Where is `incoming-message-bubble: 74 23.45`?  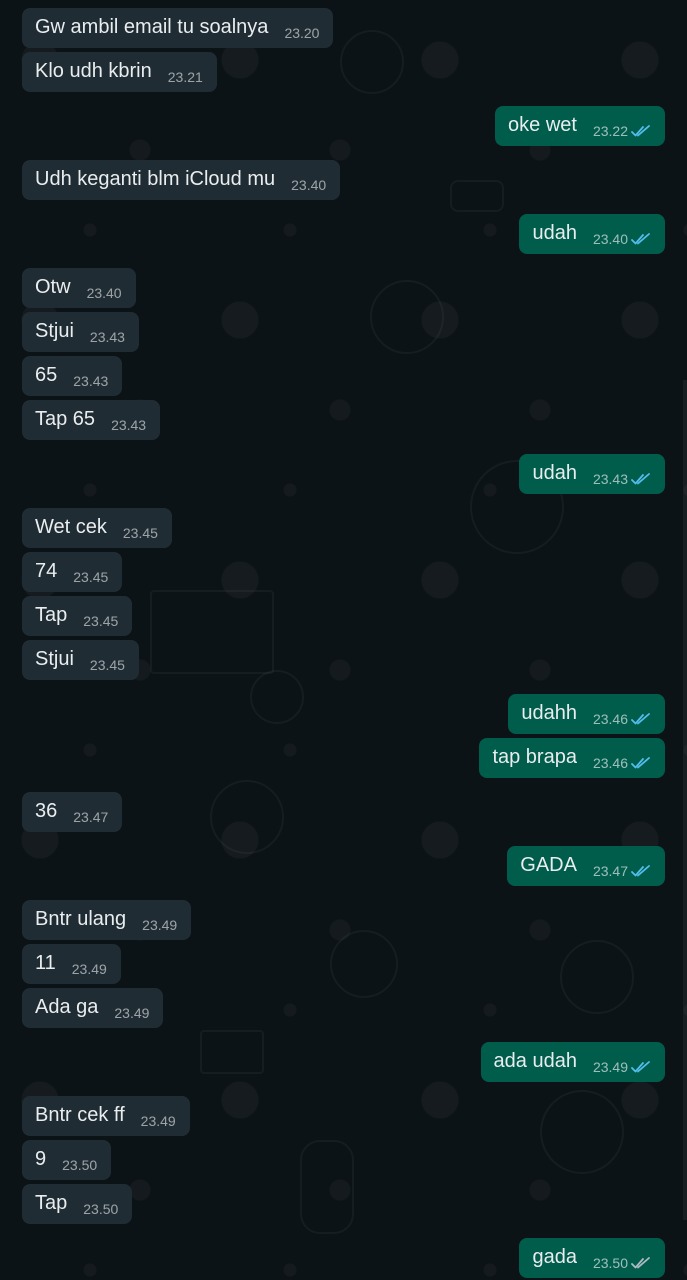
incoming-message-bubble: 74 23.45 is located at coordinates (72, 572).